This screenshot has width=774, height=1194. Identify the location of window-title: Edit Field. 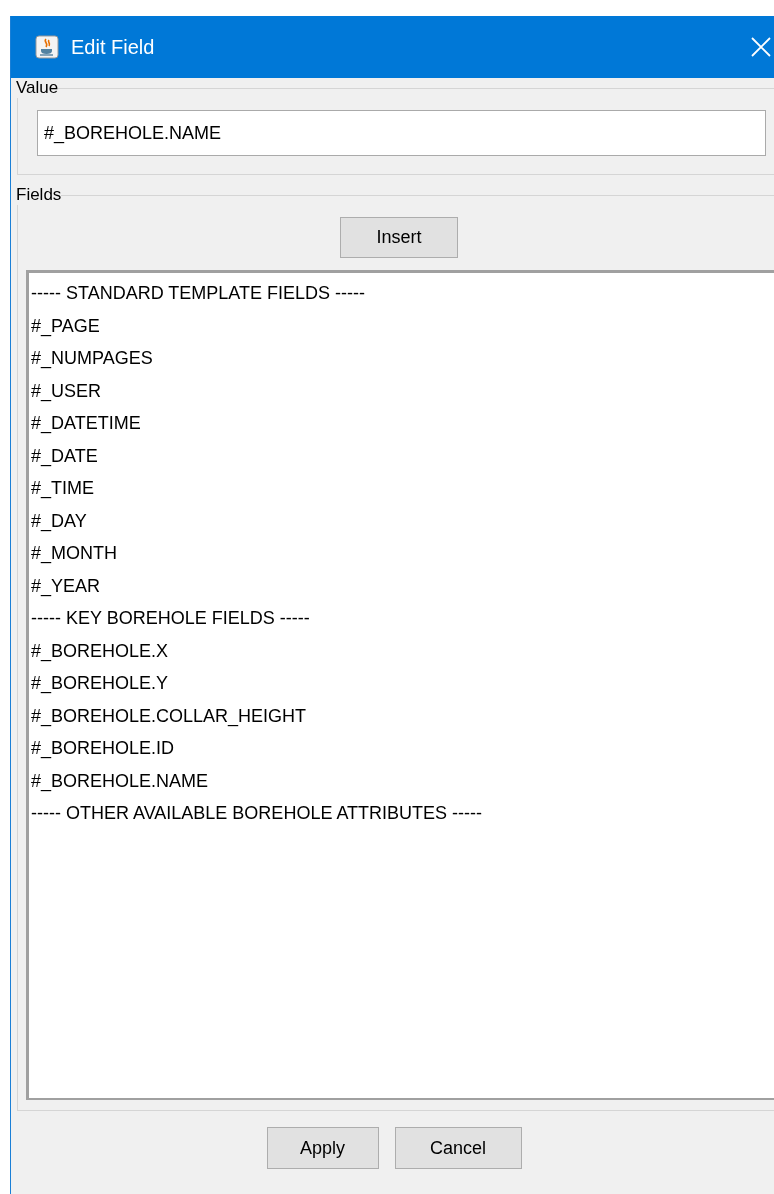
(113, 47).